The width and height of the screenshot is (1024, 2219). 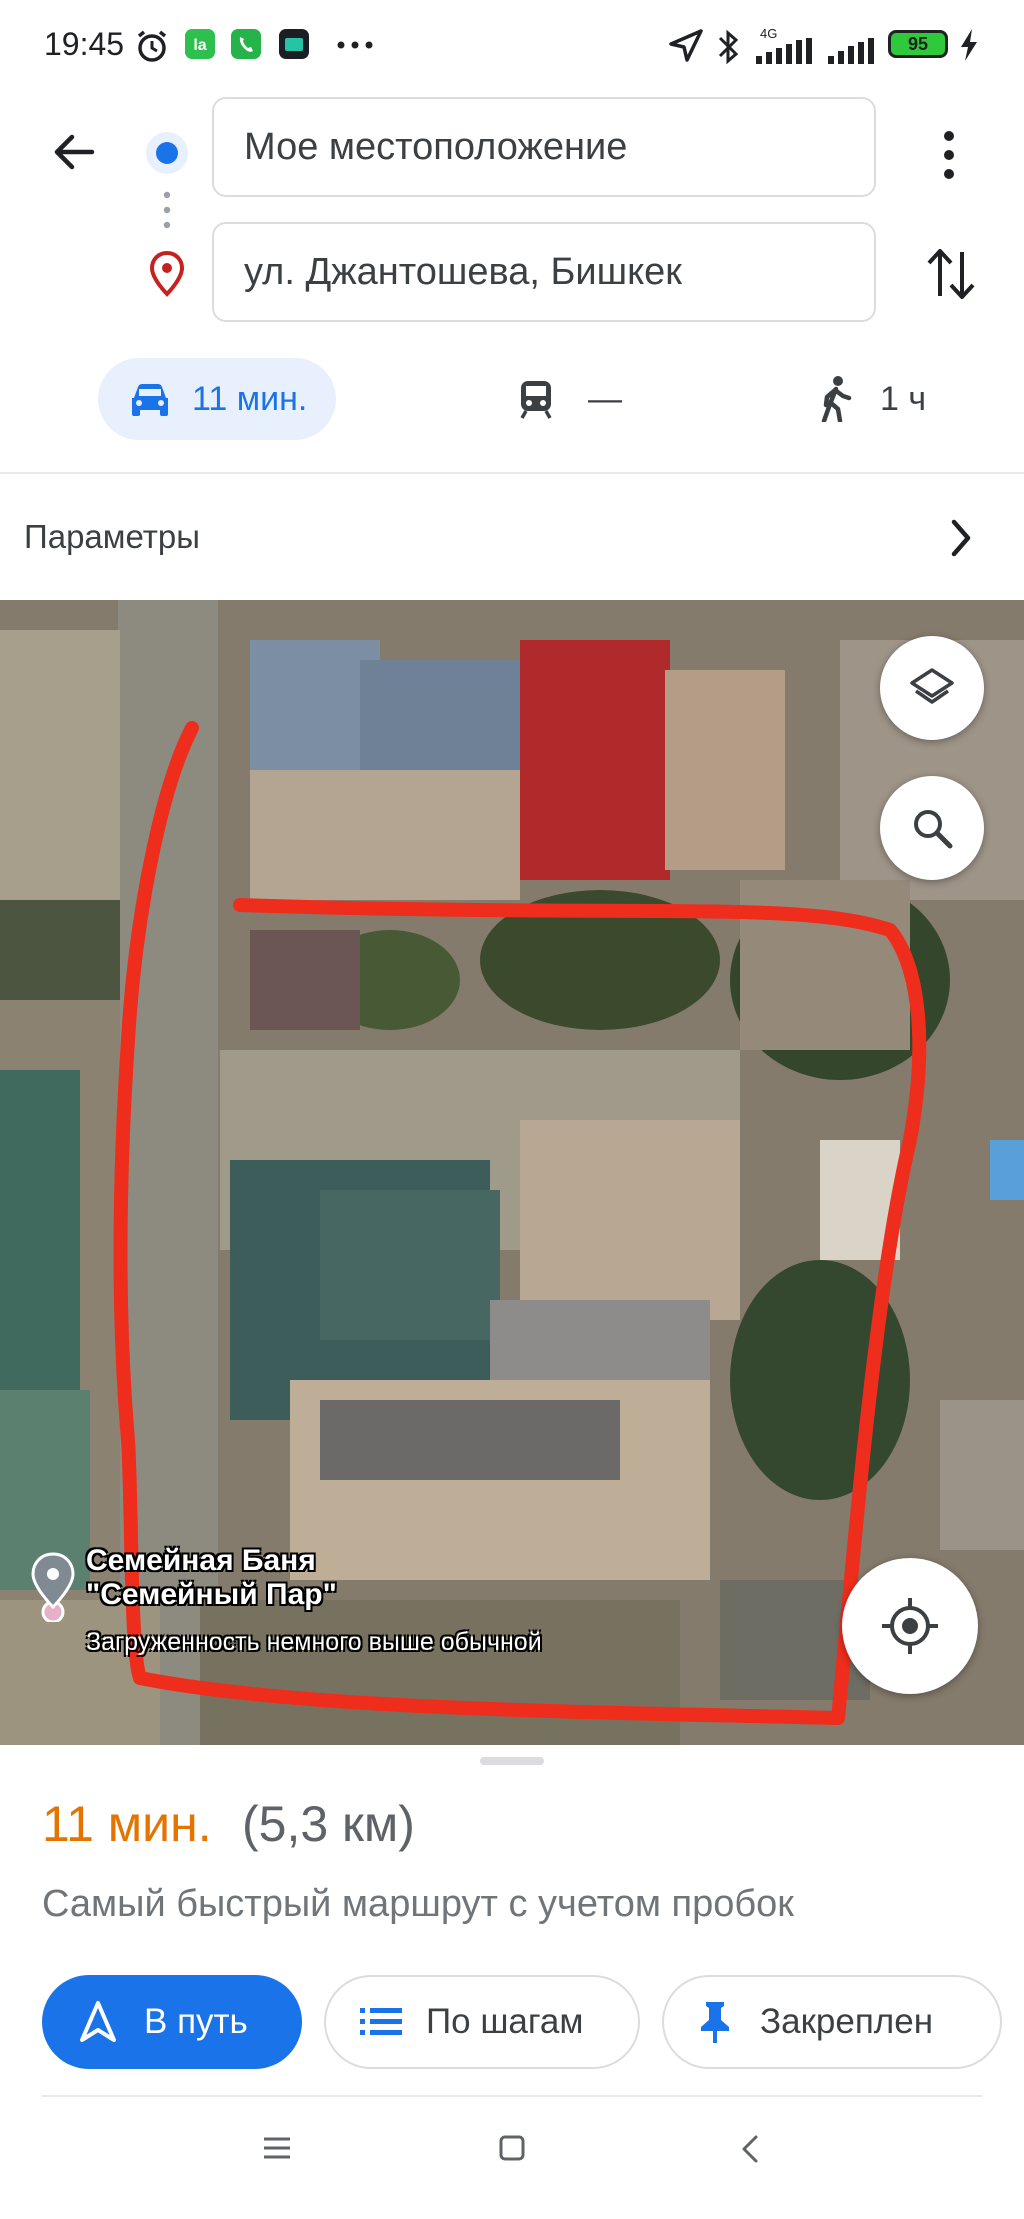 I want to click on menu-nav-icon, so click(x=277, y=2148).